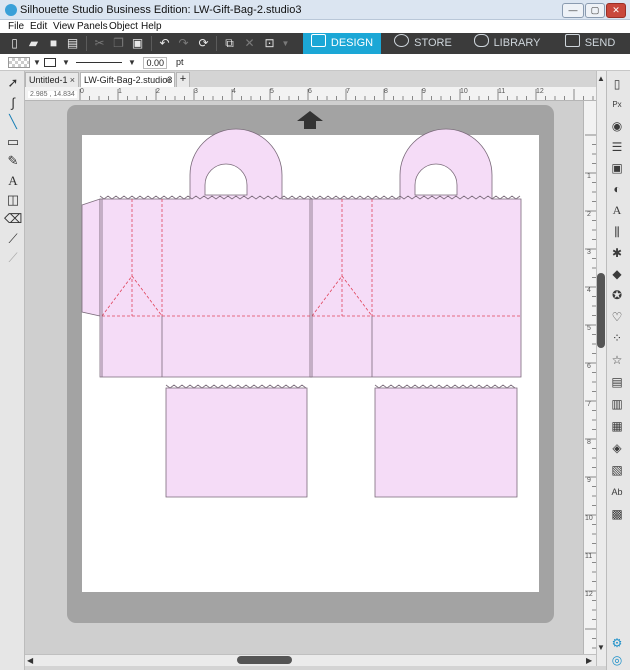 The height and width of the screenshot is (670, 630). What do you see at coordinates (30, 660) in the screenshot?
I see `scroll-left-icon: ◀` at bounding box center [30, 660].